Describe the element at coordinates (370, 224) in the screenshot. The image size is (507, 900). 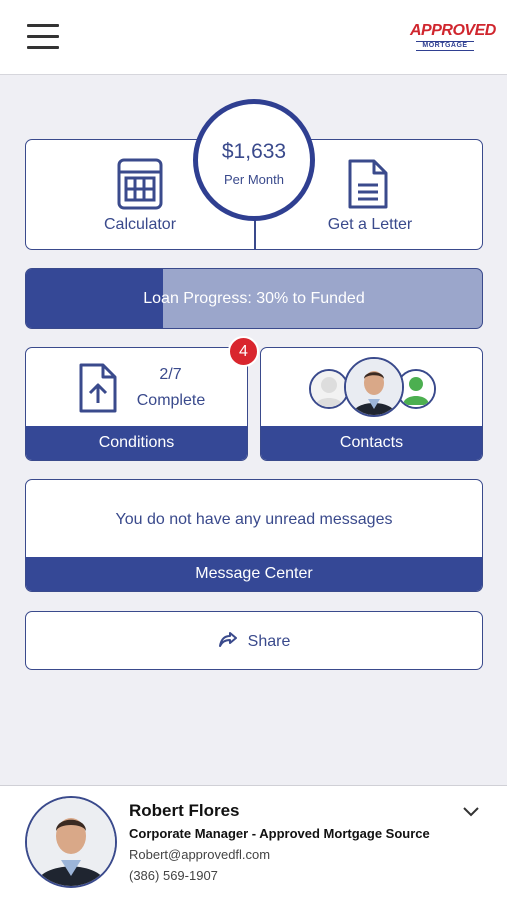
I see `get-letter-label: Get a Letter` at that location.